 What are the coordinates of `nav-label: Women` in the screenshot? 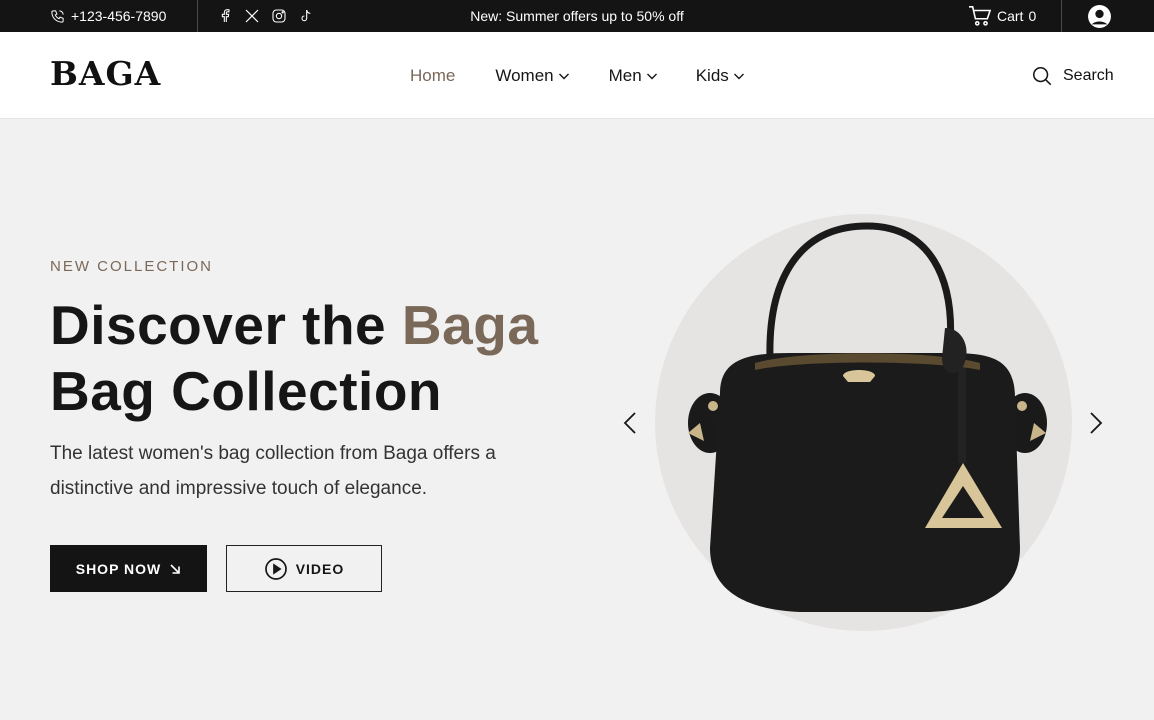 It's located at (524, 75).